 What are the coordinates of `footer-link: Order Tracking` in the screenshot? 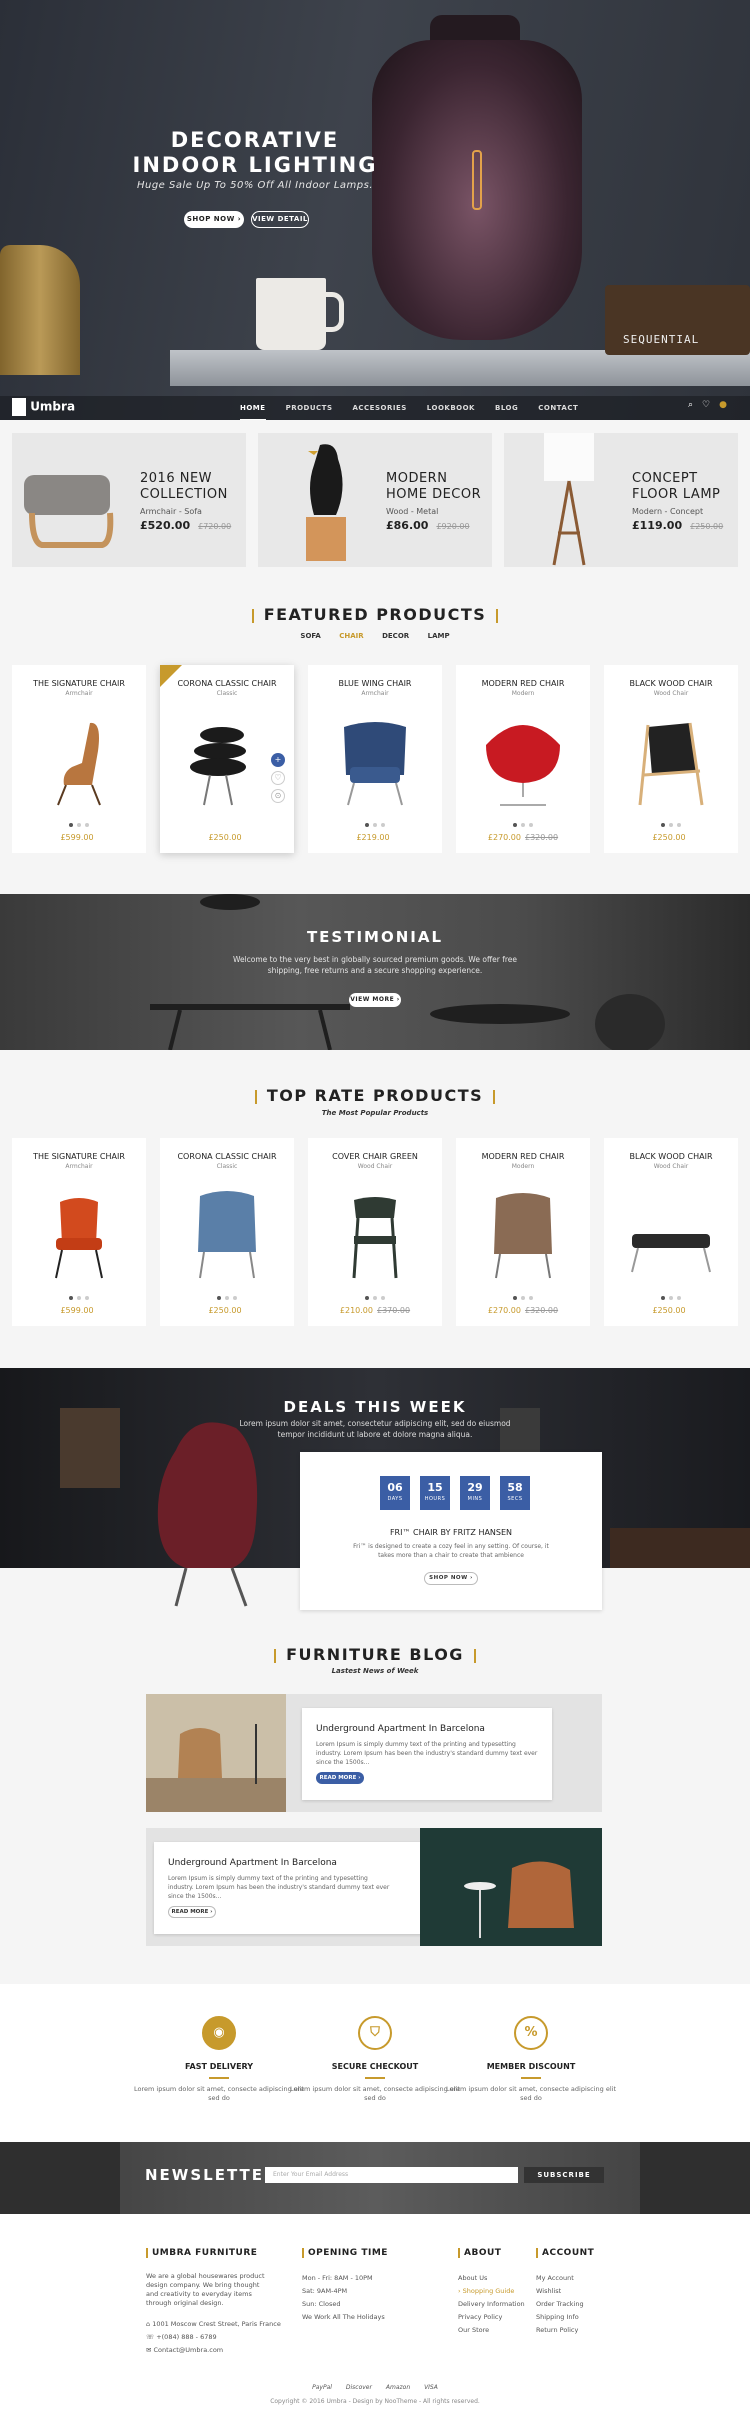 It's located at (565, 2304).